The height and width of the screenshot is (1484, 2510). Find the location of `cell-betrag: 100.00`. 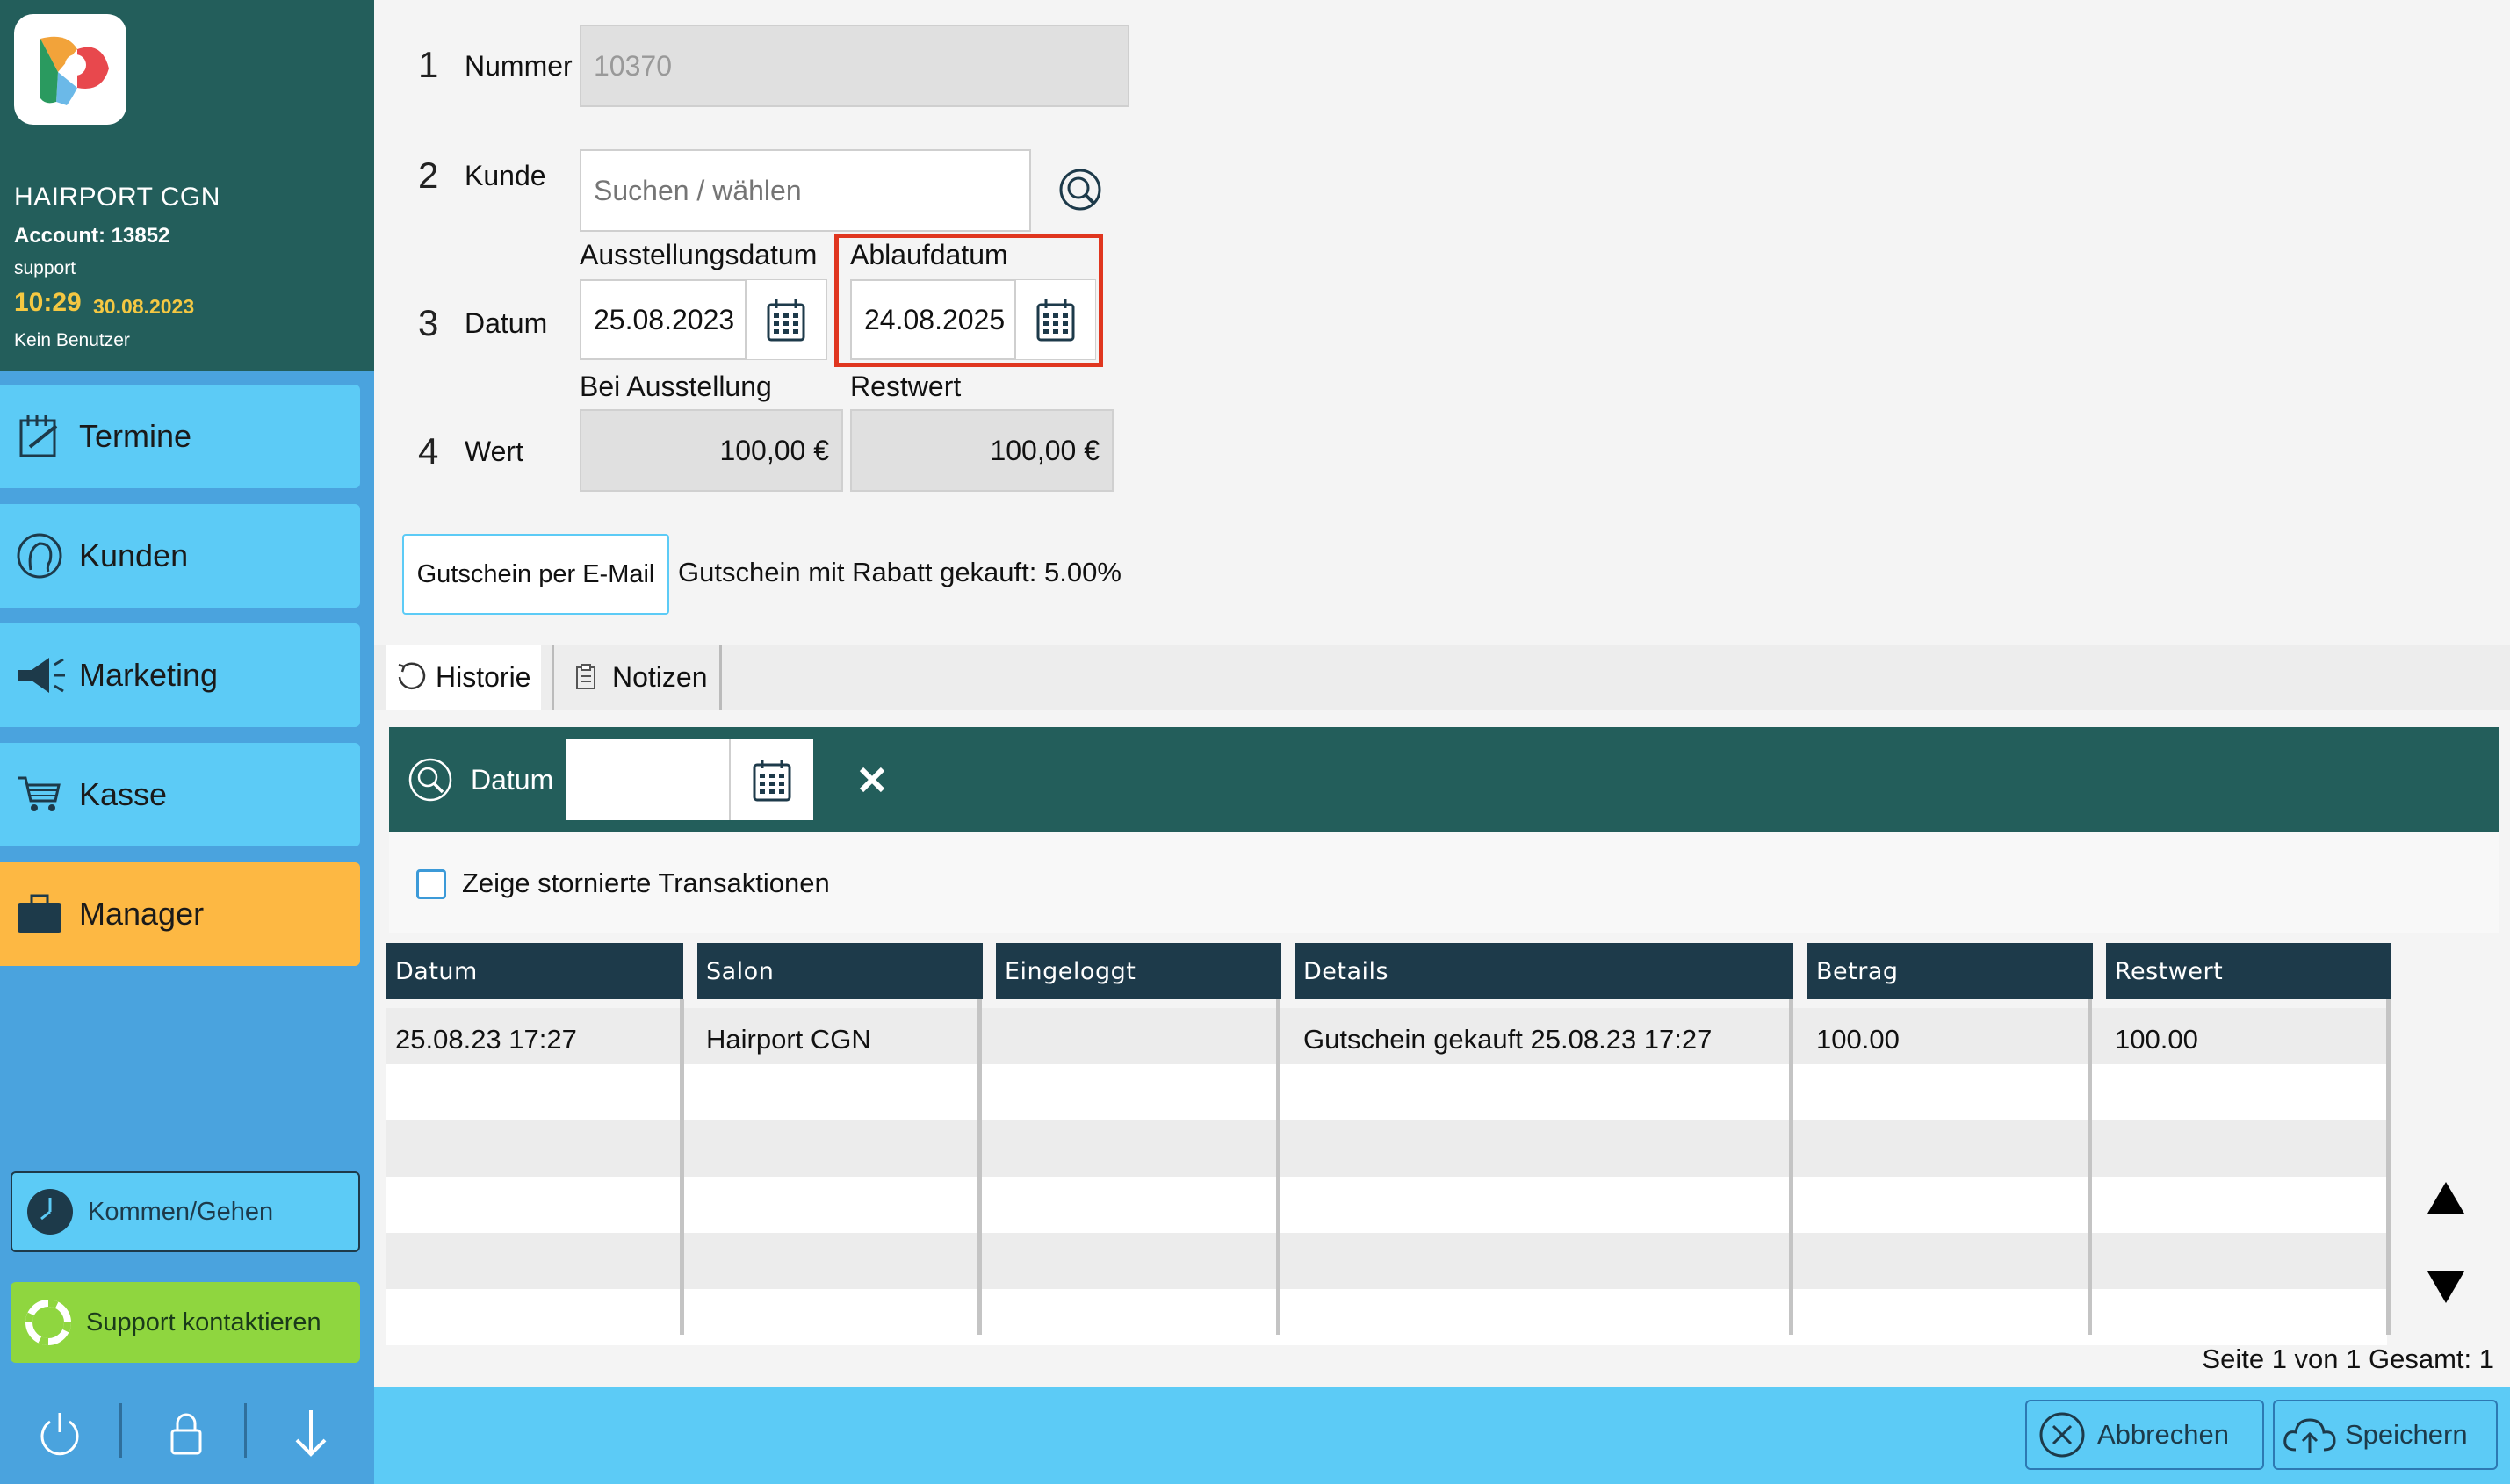

cell-betrag: 100.00 is located at coordinates (1858, 1039).